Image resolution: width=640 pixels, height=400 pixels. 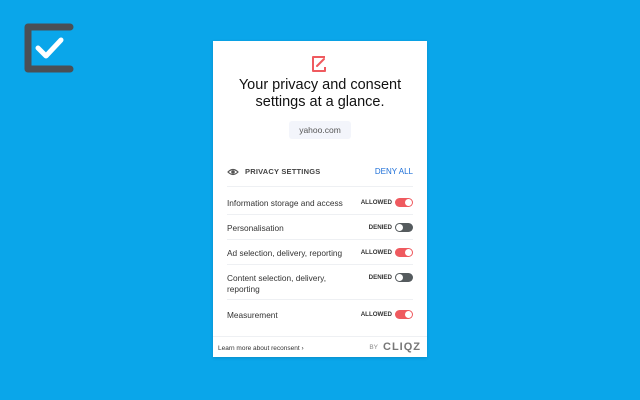 I want to click on consent-row-information-storage: Information storage and access ALLOWED, so click(x=320, y=200).